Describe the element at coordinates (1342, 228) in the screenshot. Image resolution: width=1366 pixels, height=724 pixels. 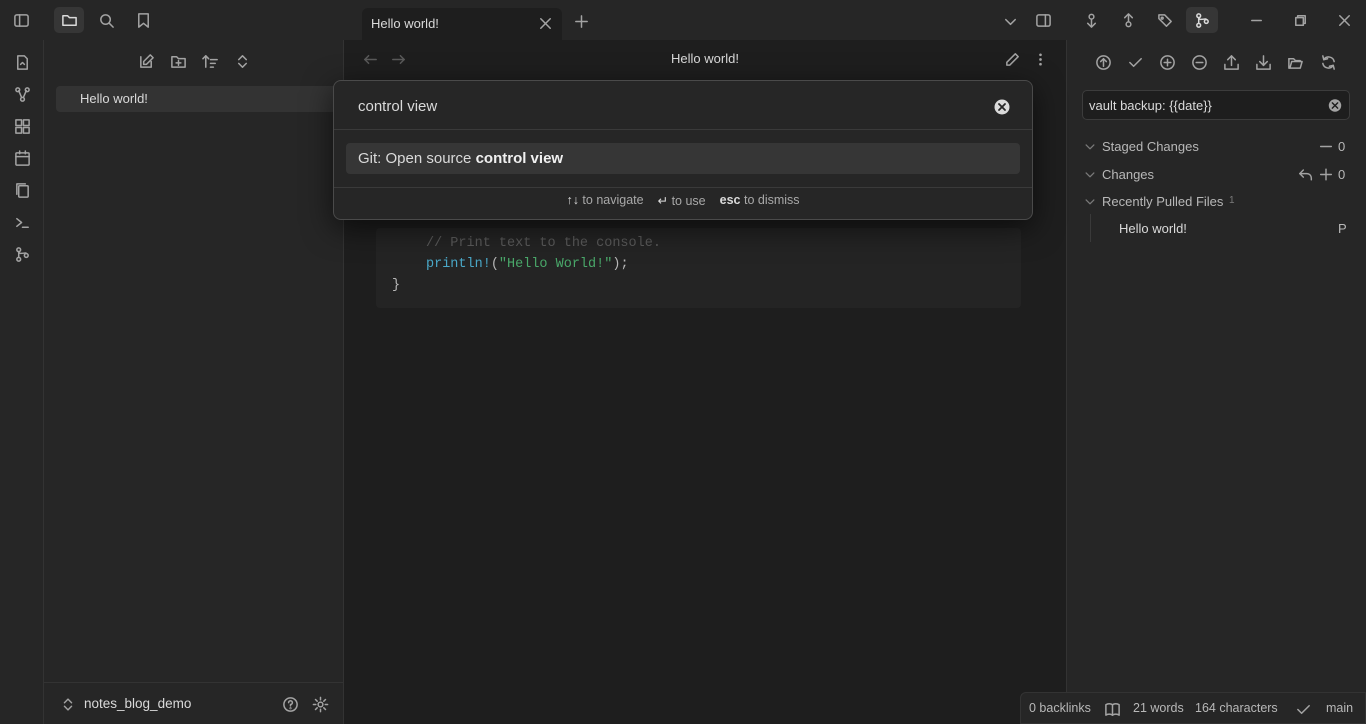
I see `pulled-file-status: P` at that location.